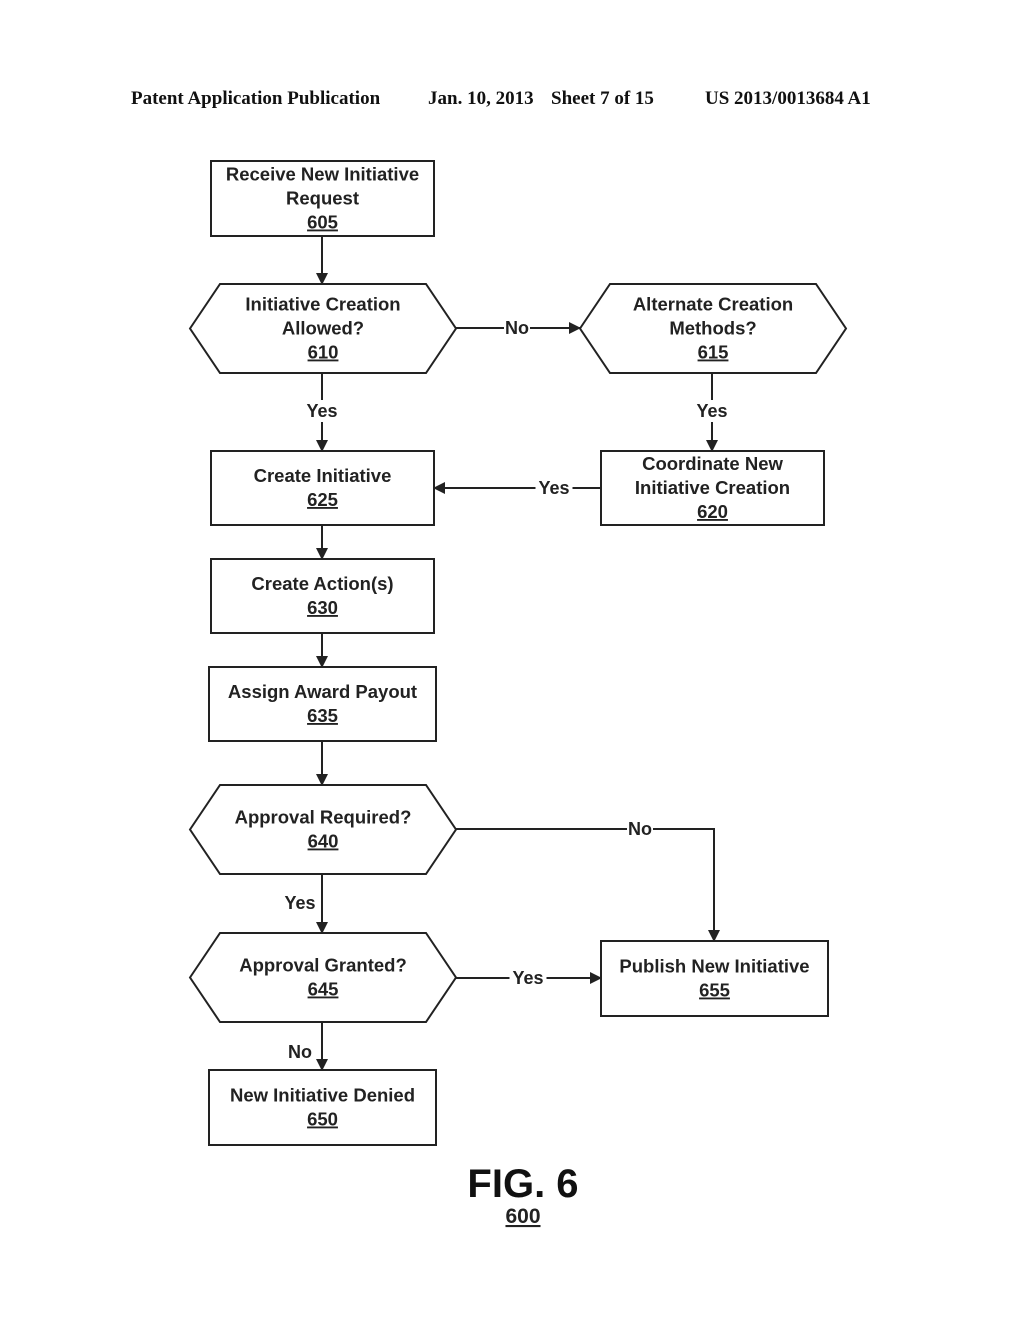  I want to click on decision-node-615: Alternate Creation Methods? 615, so click(713, 328).